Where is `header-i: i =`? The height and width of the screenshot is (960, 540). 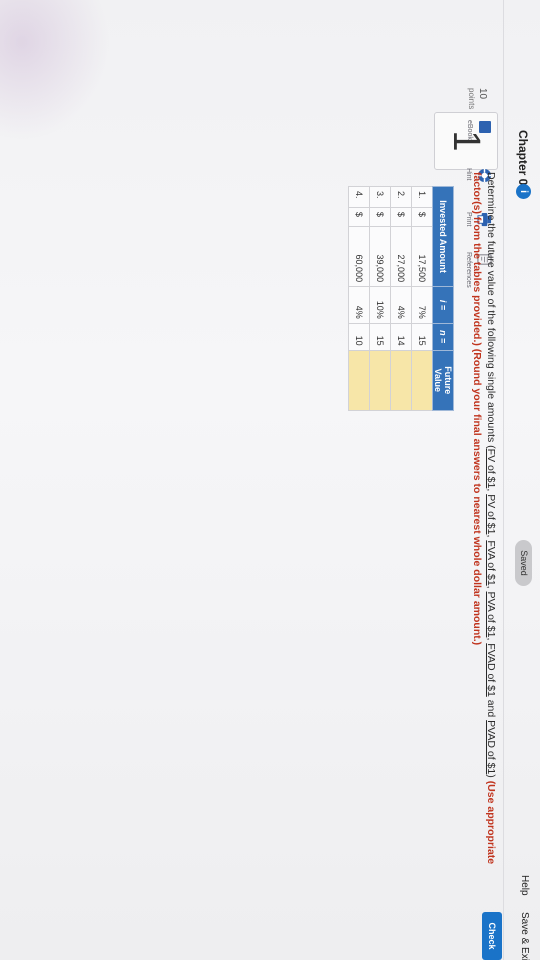
header-i: i = is located at coordinates (443, 305).